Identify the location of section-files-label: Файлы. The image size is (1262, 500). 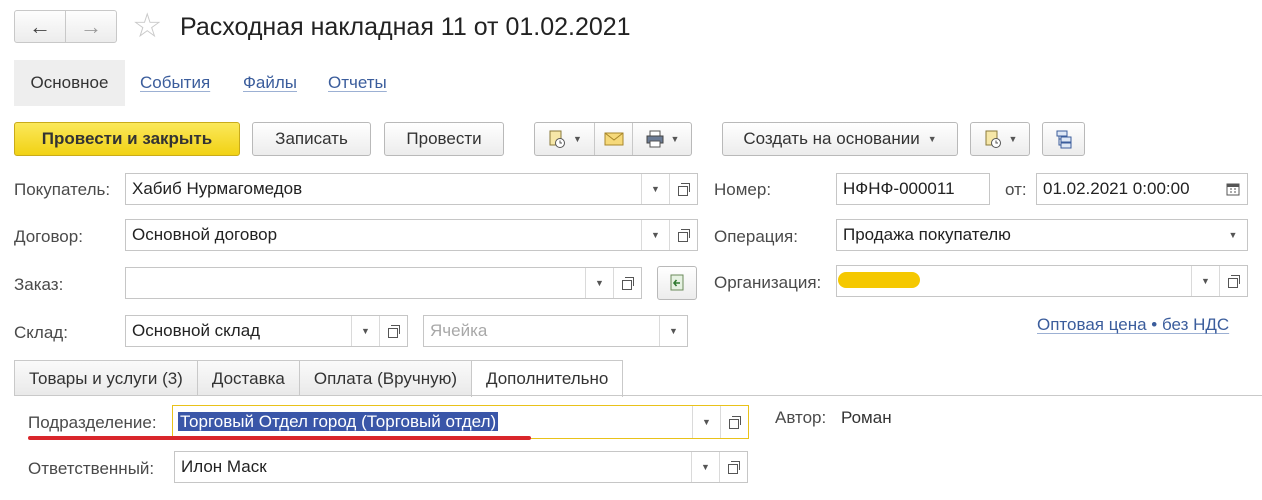
(270, 83).